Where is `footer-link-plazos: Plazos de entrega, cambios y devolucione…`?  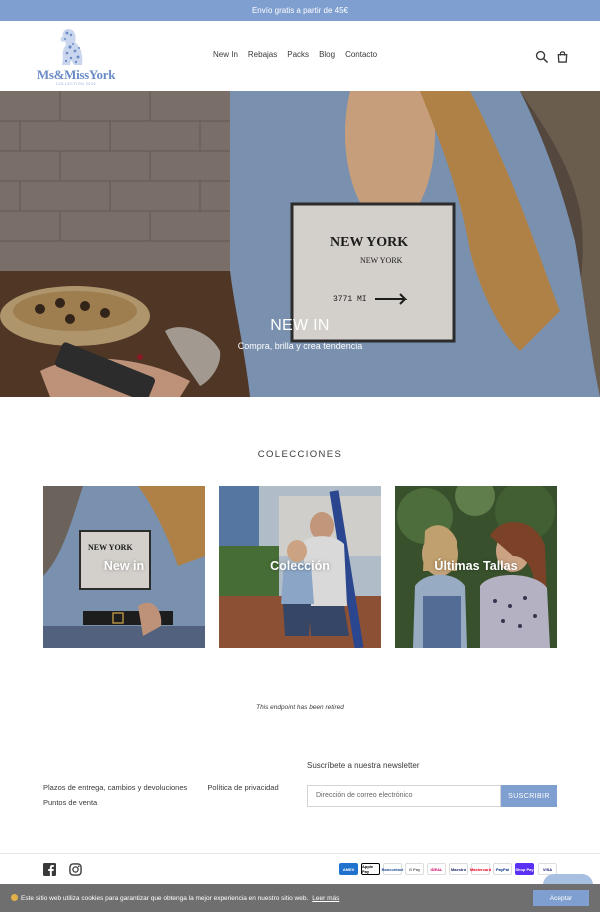 footer-link-plazos: Plazos de entrega, cambios y devolucione… is located at coordinates (115, 787).